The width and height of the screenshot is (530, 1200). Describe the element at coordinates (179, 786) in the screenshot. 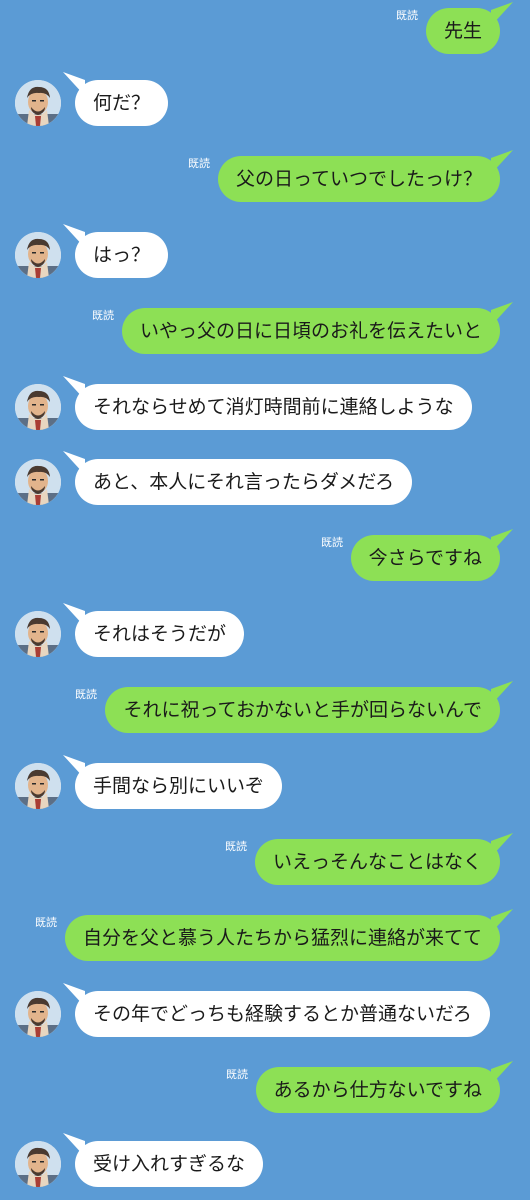

I see `message-bubble: 手間なら別にいいぞ` at that location.